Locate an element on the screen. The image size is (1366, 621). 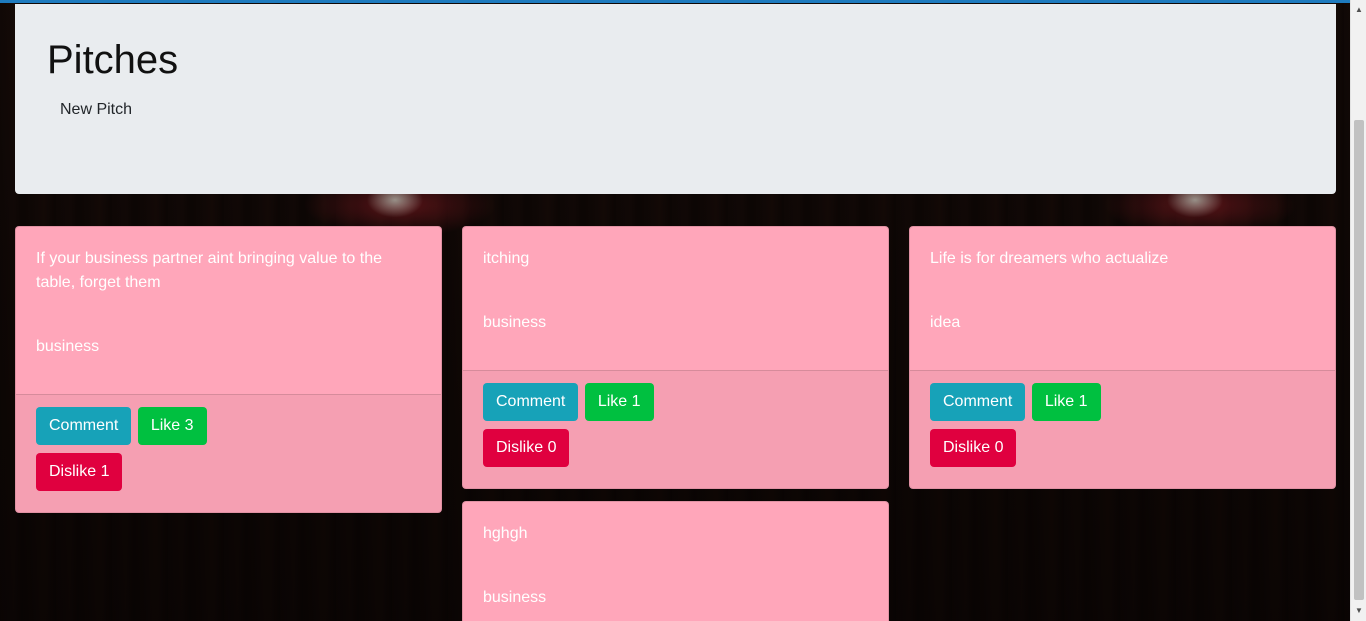
new-pitch-link: New Pitch is located at coordinates (96, 110).